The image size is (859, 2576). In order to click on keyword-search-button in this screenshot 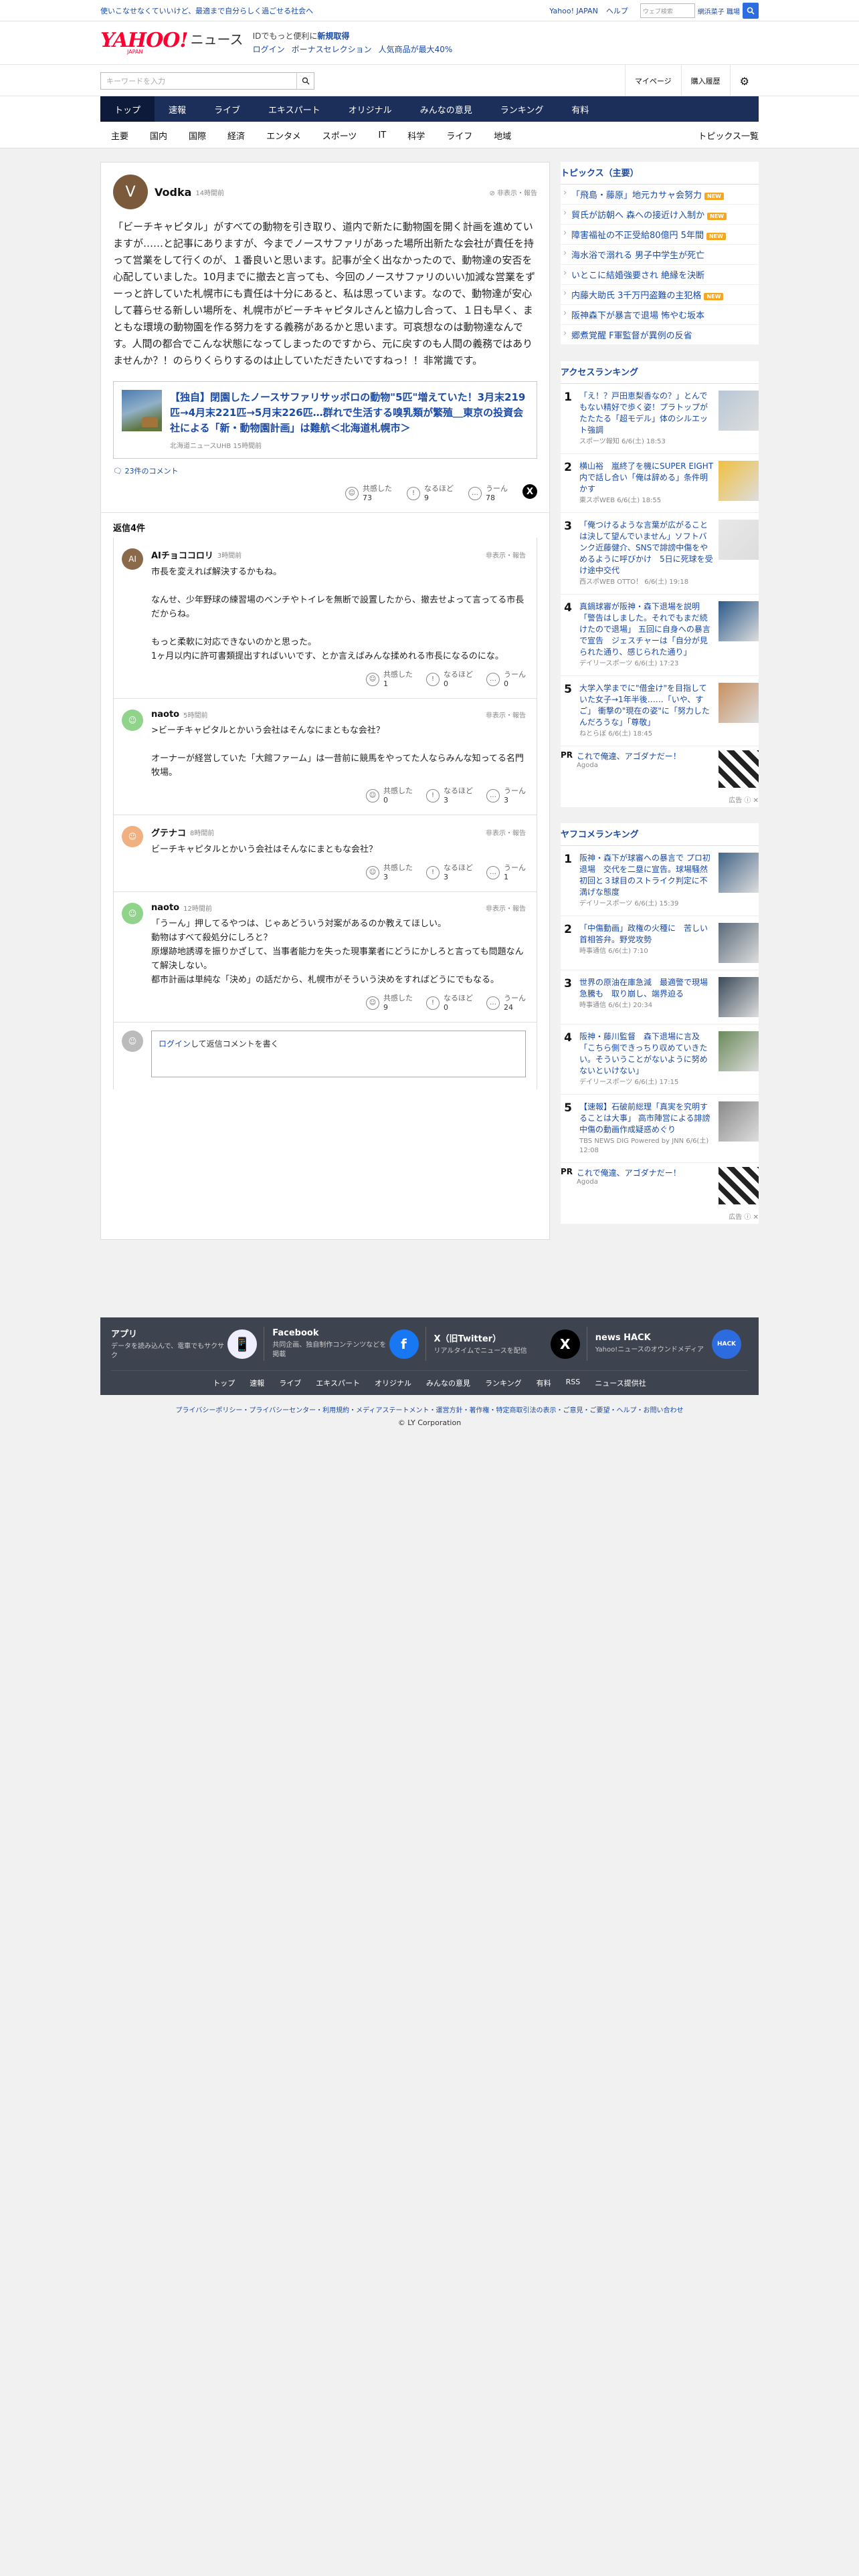, I will do `click(305, 81)`.